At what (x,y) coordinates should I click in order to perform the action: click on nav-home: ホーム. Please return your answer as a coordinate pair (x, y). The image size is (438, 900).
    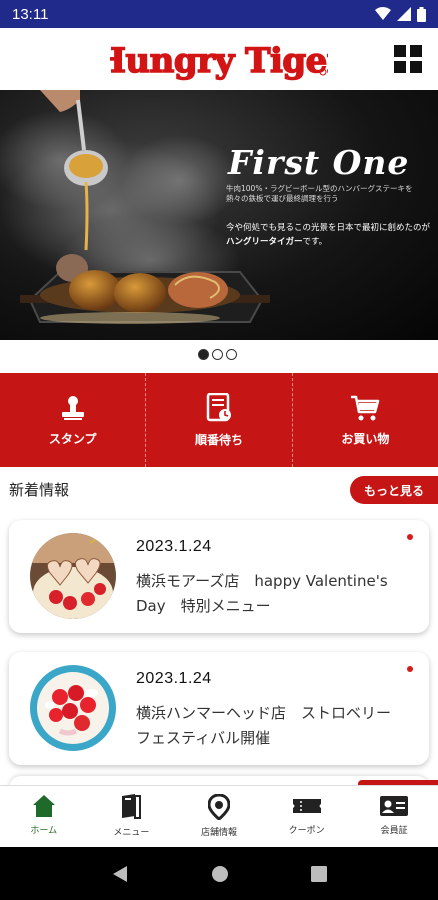
    Looking at the image, I should click on (44, 816).